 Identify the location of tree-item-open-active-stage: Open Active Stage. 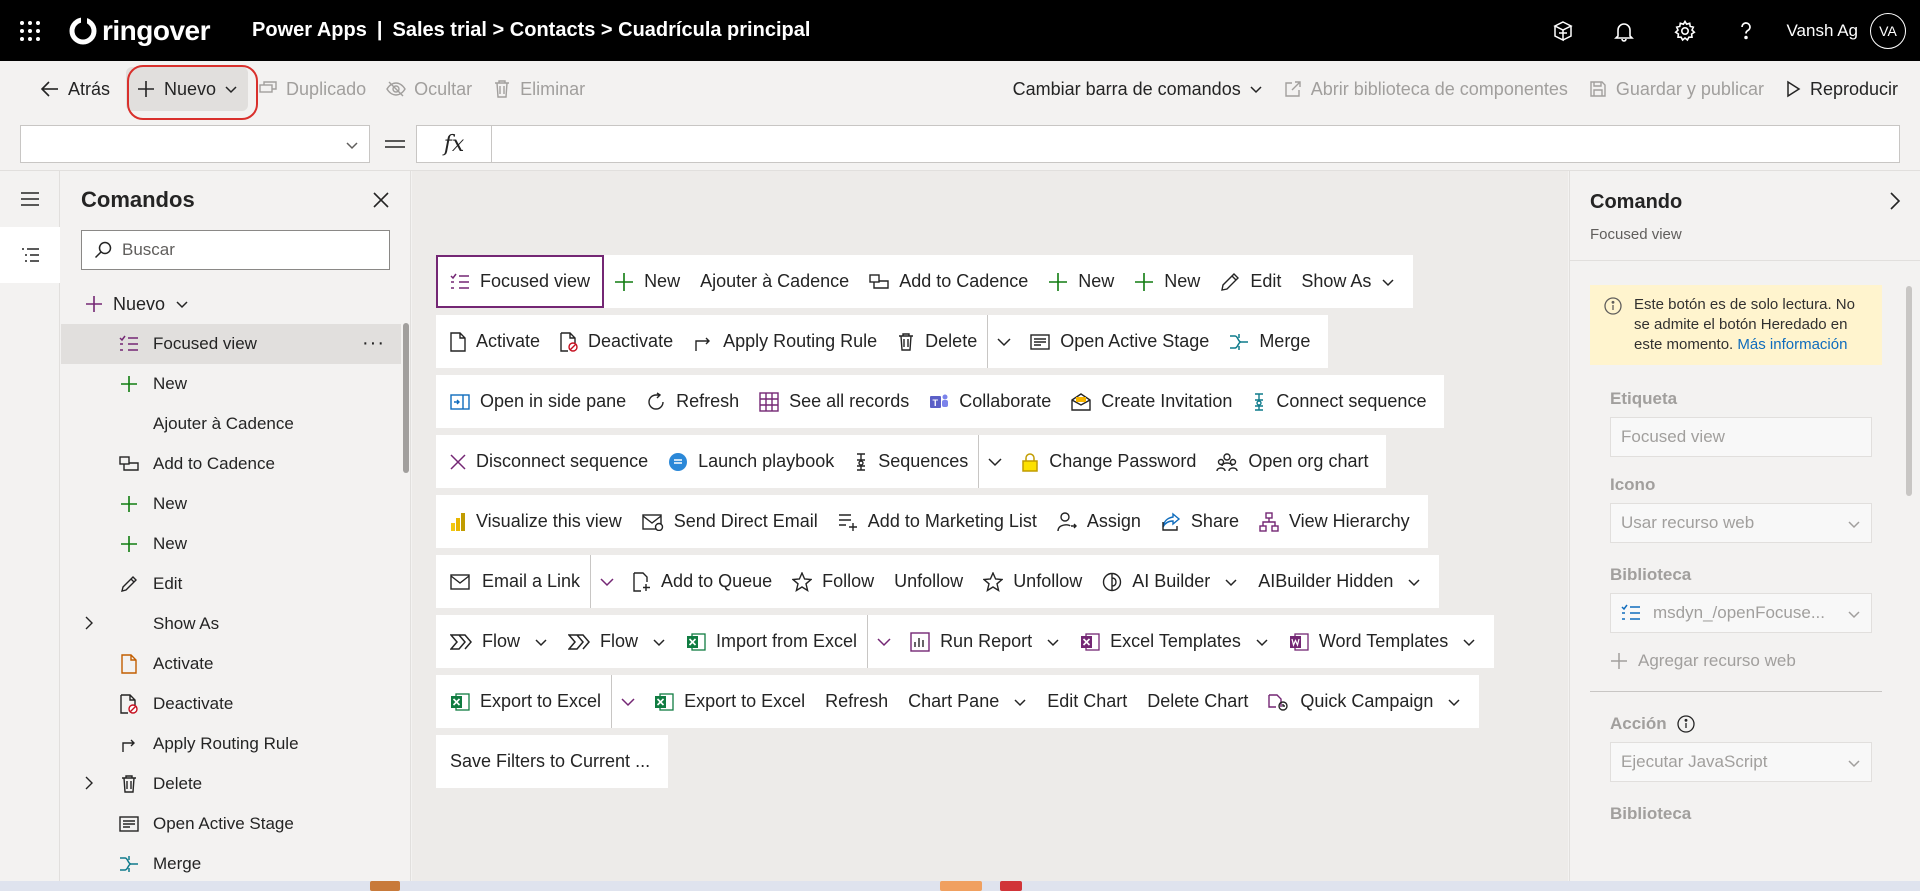
(231, 824).